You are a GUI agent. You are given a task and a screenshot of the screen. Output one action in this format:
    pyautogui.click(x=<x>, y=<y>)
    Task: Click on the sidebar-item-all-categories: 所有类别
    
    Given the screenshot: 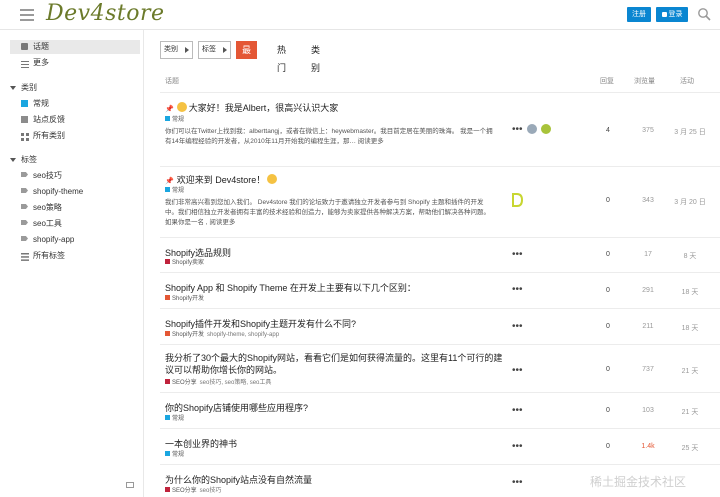 What is the action you would take?
    pyautogui.click(x=75, y=136)
    